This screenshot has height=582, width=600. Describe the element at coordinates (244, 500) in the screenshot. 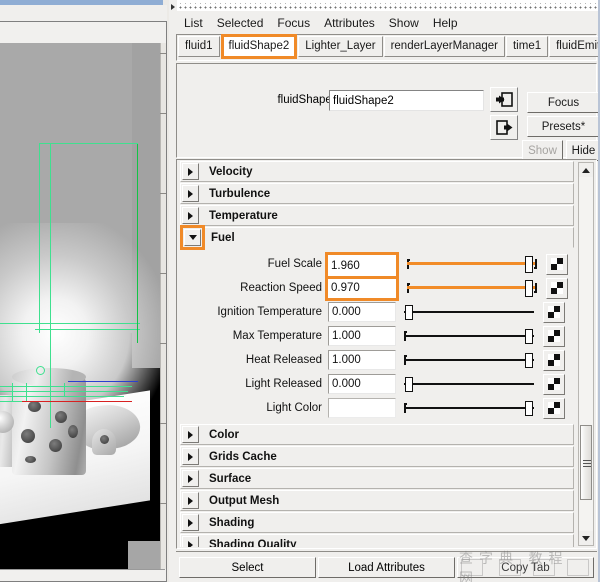

I see `section-title: Output Mesh` at that location.